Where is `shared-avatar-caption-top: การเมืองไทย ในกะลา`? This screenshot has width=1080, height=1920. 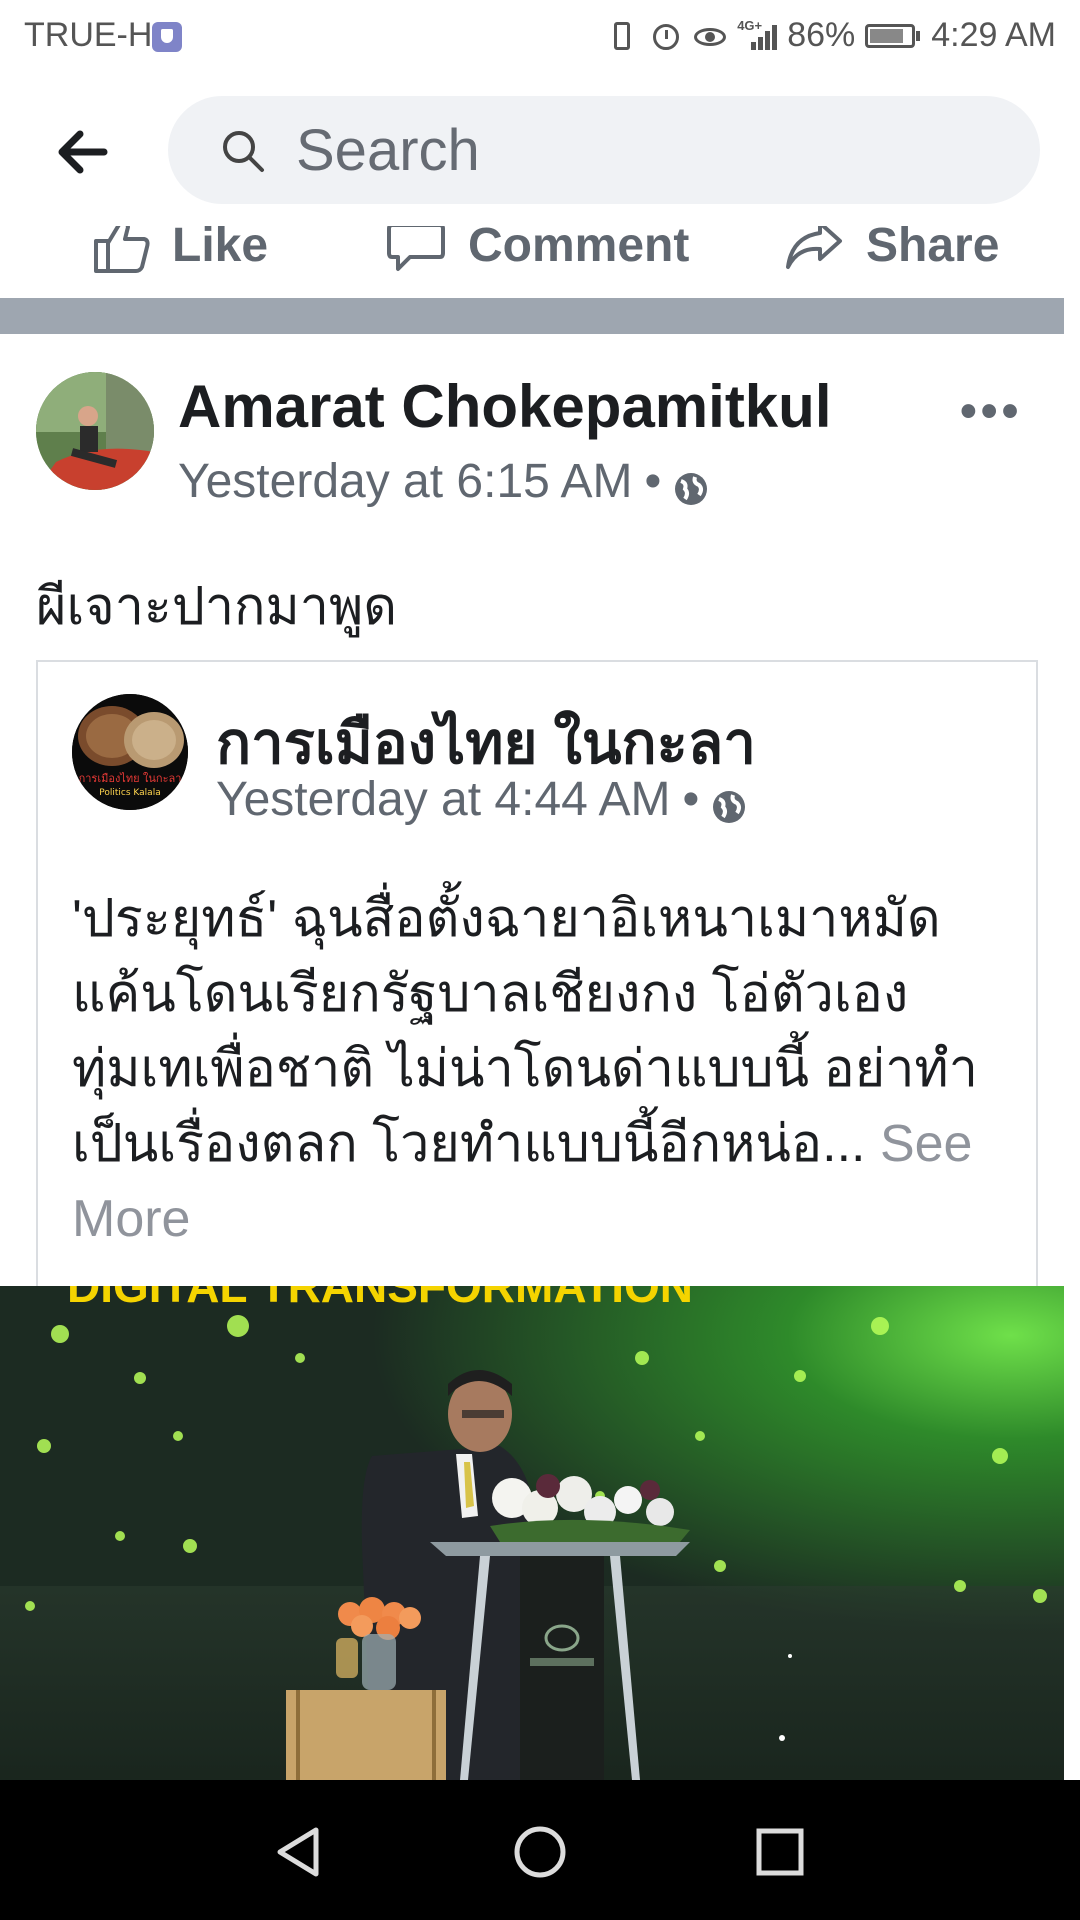 shared-avatar-caption-top: การเมืองไทย ในกะลา is located at coordinates (130, 778).